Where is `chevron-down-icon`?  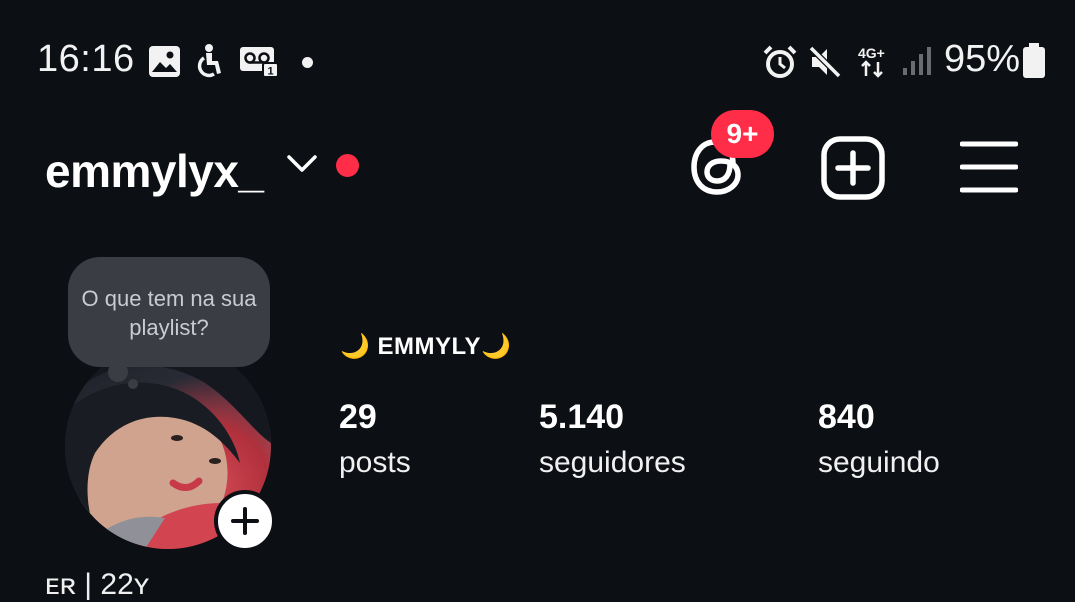
chevron-down-icon is located at coordinates (302, 164).